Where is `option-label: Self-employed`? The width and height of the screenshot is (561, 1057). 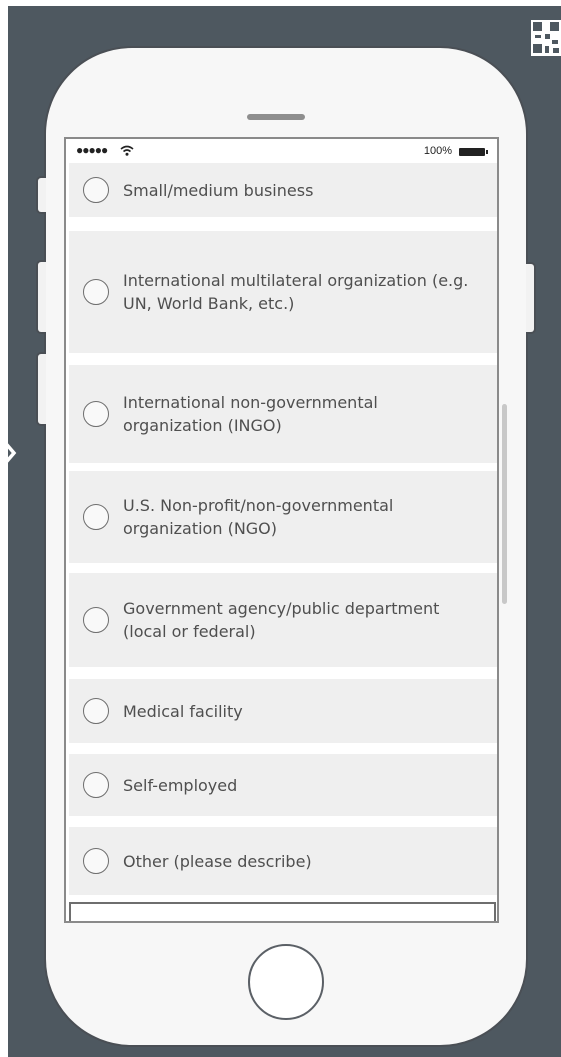 option-label: Self-employed is located at coordinates (180, 785).